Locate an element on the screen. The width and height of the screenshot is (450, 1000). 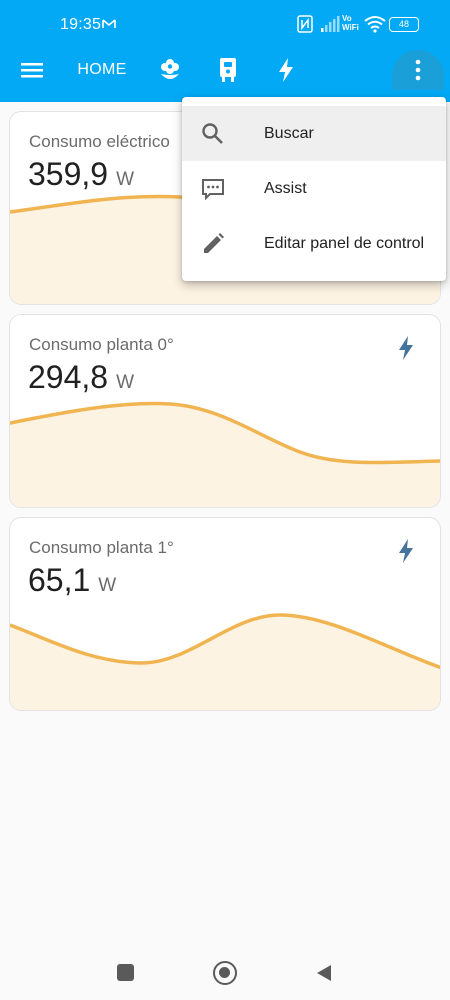
card-value-number: 65,1 is located at coordinates (59, 580).